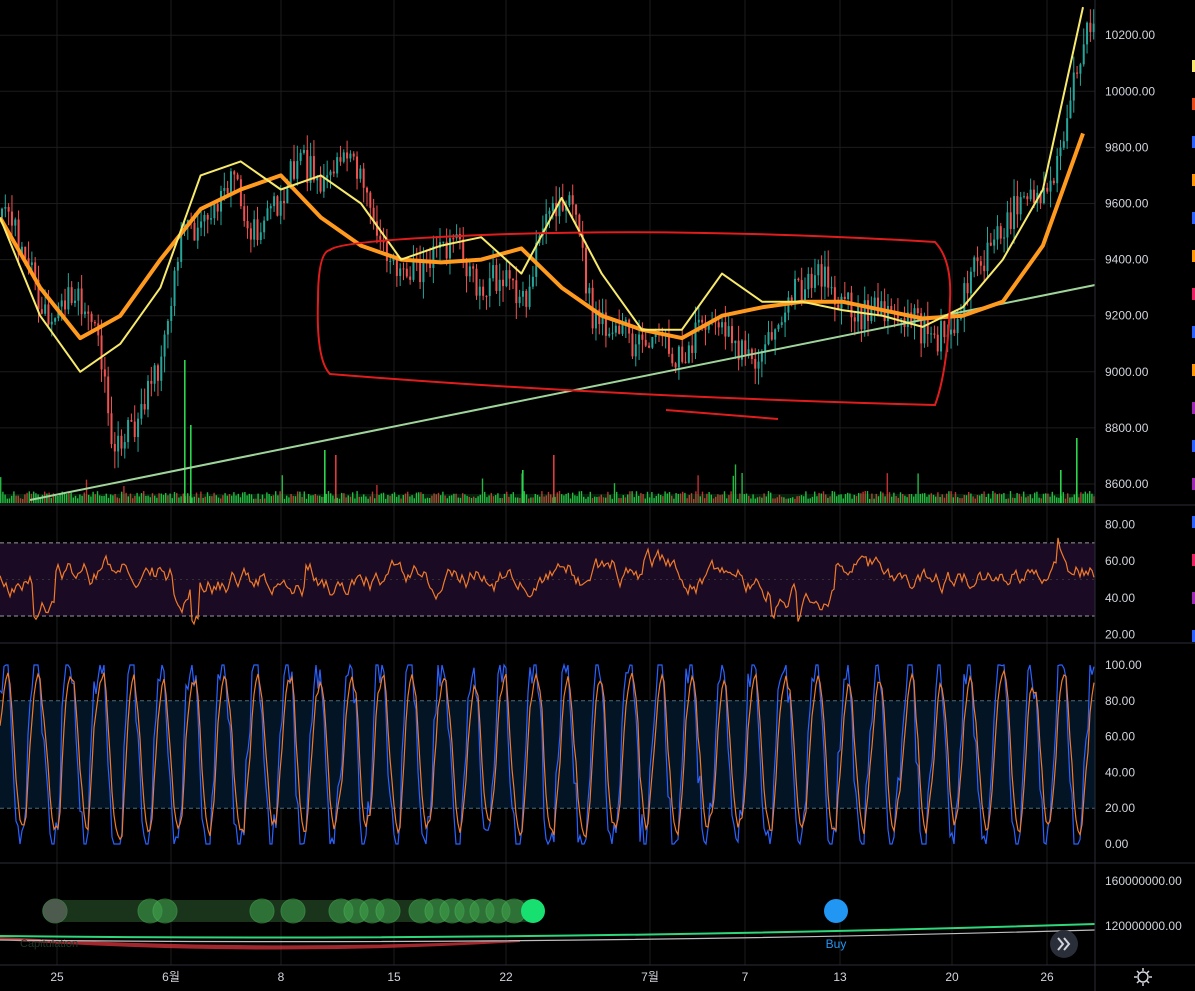 The height and width of the screenshot is (991, 1195). What do you see at coordinates (1143, 926) in the screenshot?
I see `signal-tick-label: 120000000.00` at bounding box center [1143, 926].